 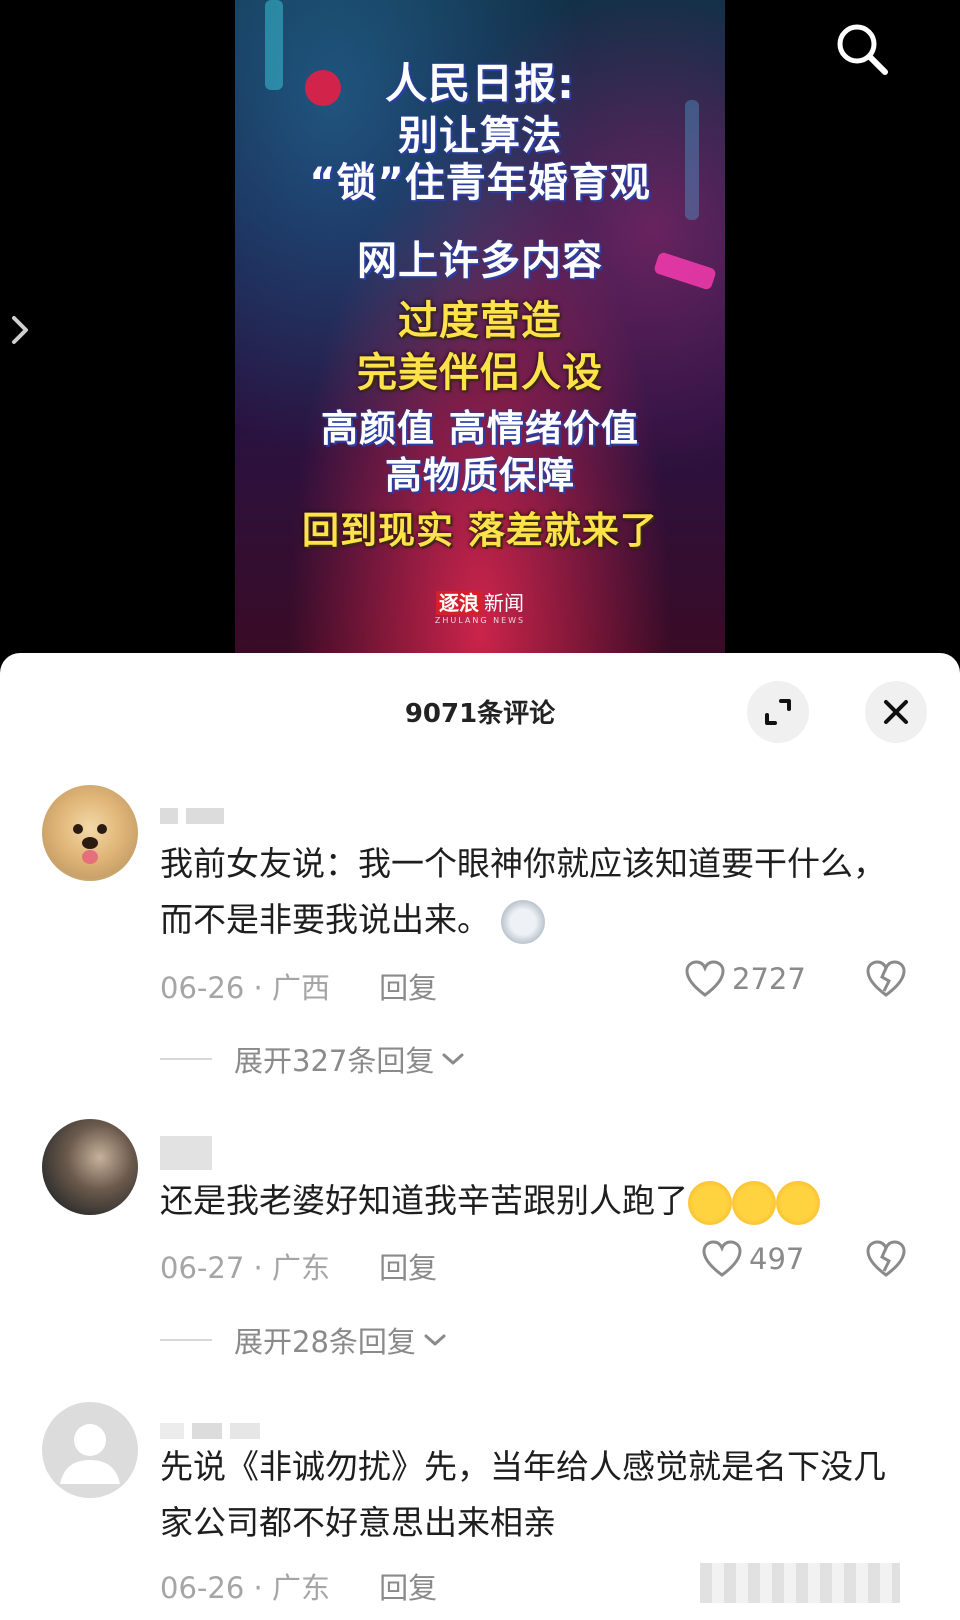 What do you see at coordinates (480, 183) in the screenshot?
I see `video-headline-line: “锁”住青年婚育观` at bounding box center [480, 183].